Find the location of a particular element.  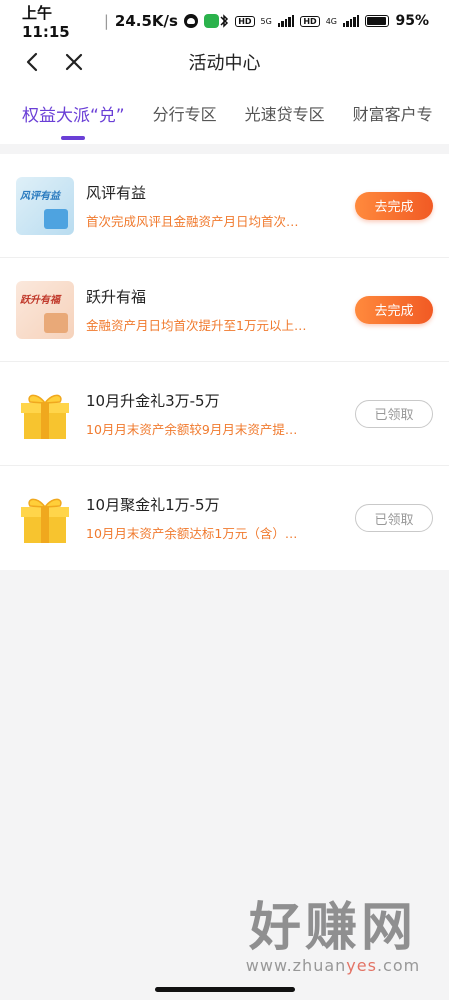

hd-badge-2: HD is located at coordinates (310, 21).